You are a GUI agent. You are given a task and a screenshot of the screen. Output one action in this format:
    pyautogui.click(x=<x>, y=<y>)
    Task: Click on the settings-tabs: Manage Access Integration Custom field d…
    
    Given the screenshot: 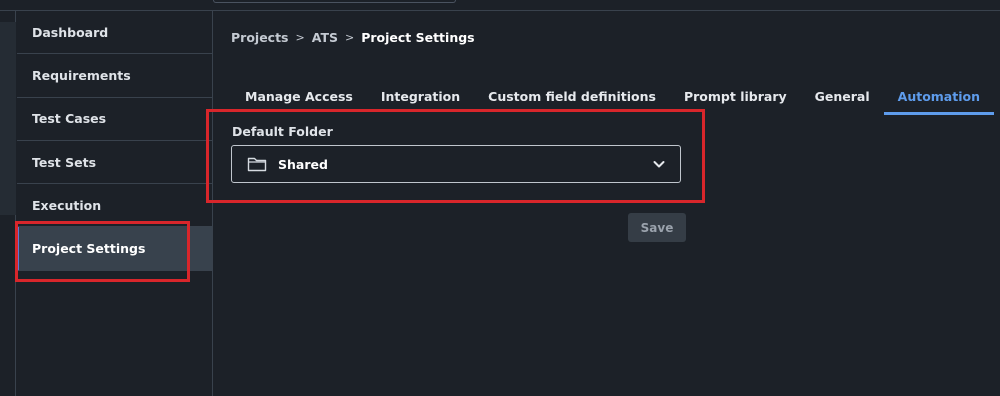 What is the action you would take?
    pyautogui.click(x=612, y=99)
    